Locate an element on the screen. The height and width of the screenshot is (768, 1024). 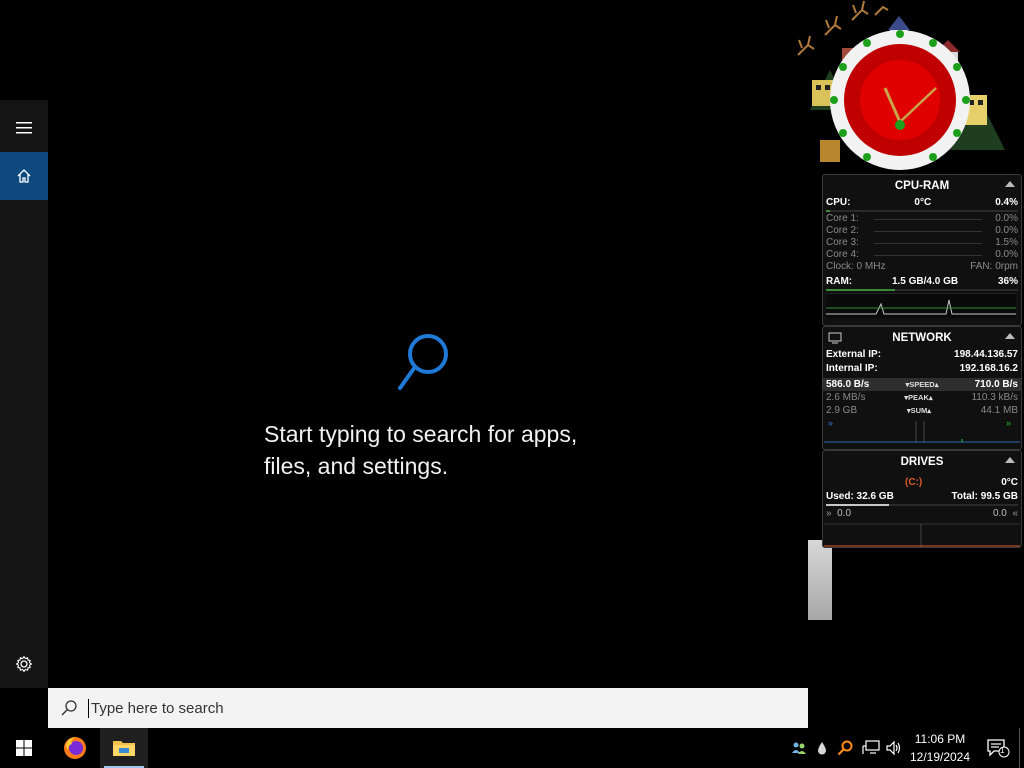
search-icon is located at coordinates (70, 708).